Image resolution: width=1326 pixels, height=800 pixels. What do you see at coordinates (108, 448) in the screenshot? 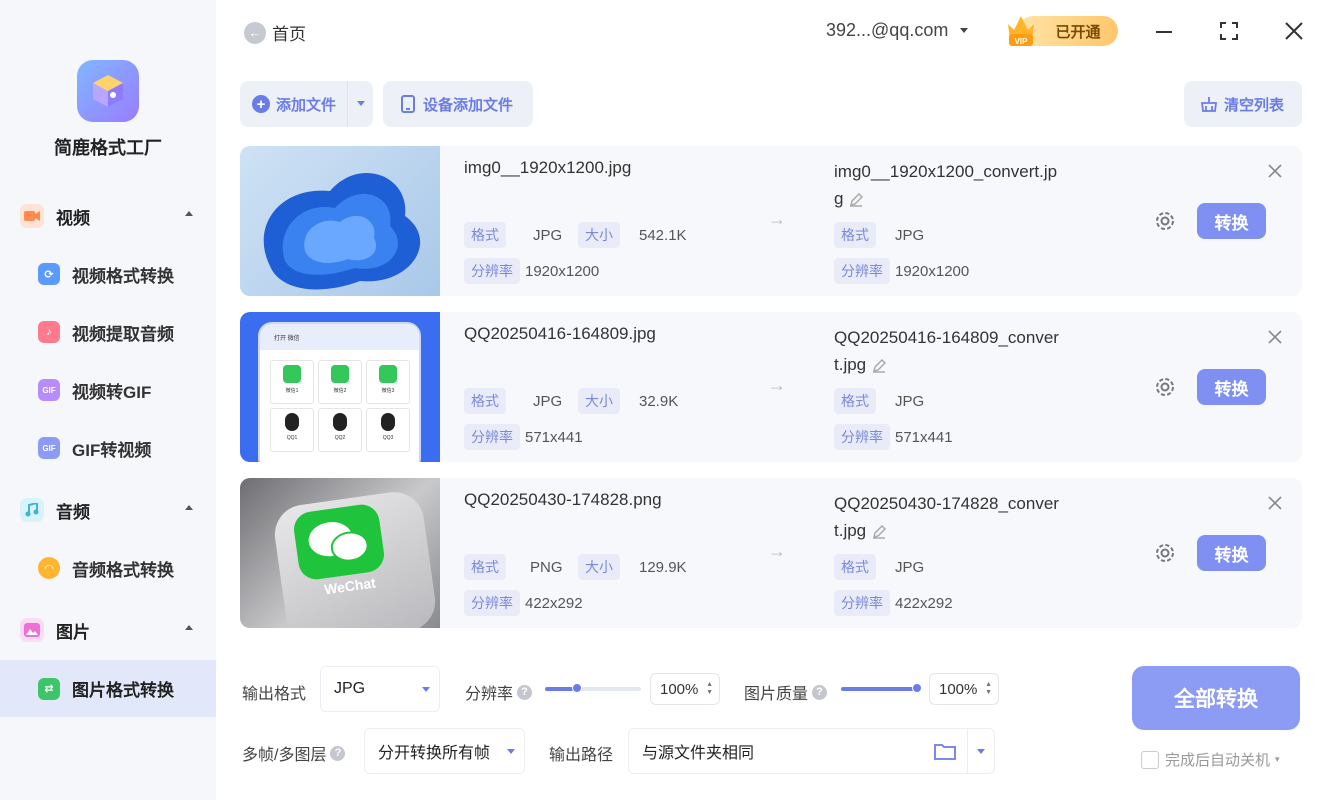
I see `sidebar-item-gif-to-video: GIF GIF转视频` at bounding box center [108, 448].